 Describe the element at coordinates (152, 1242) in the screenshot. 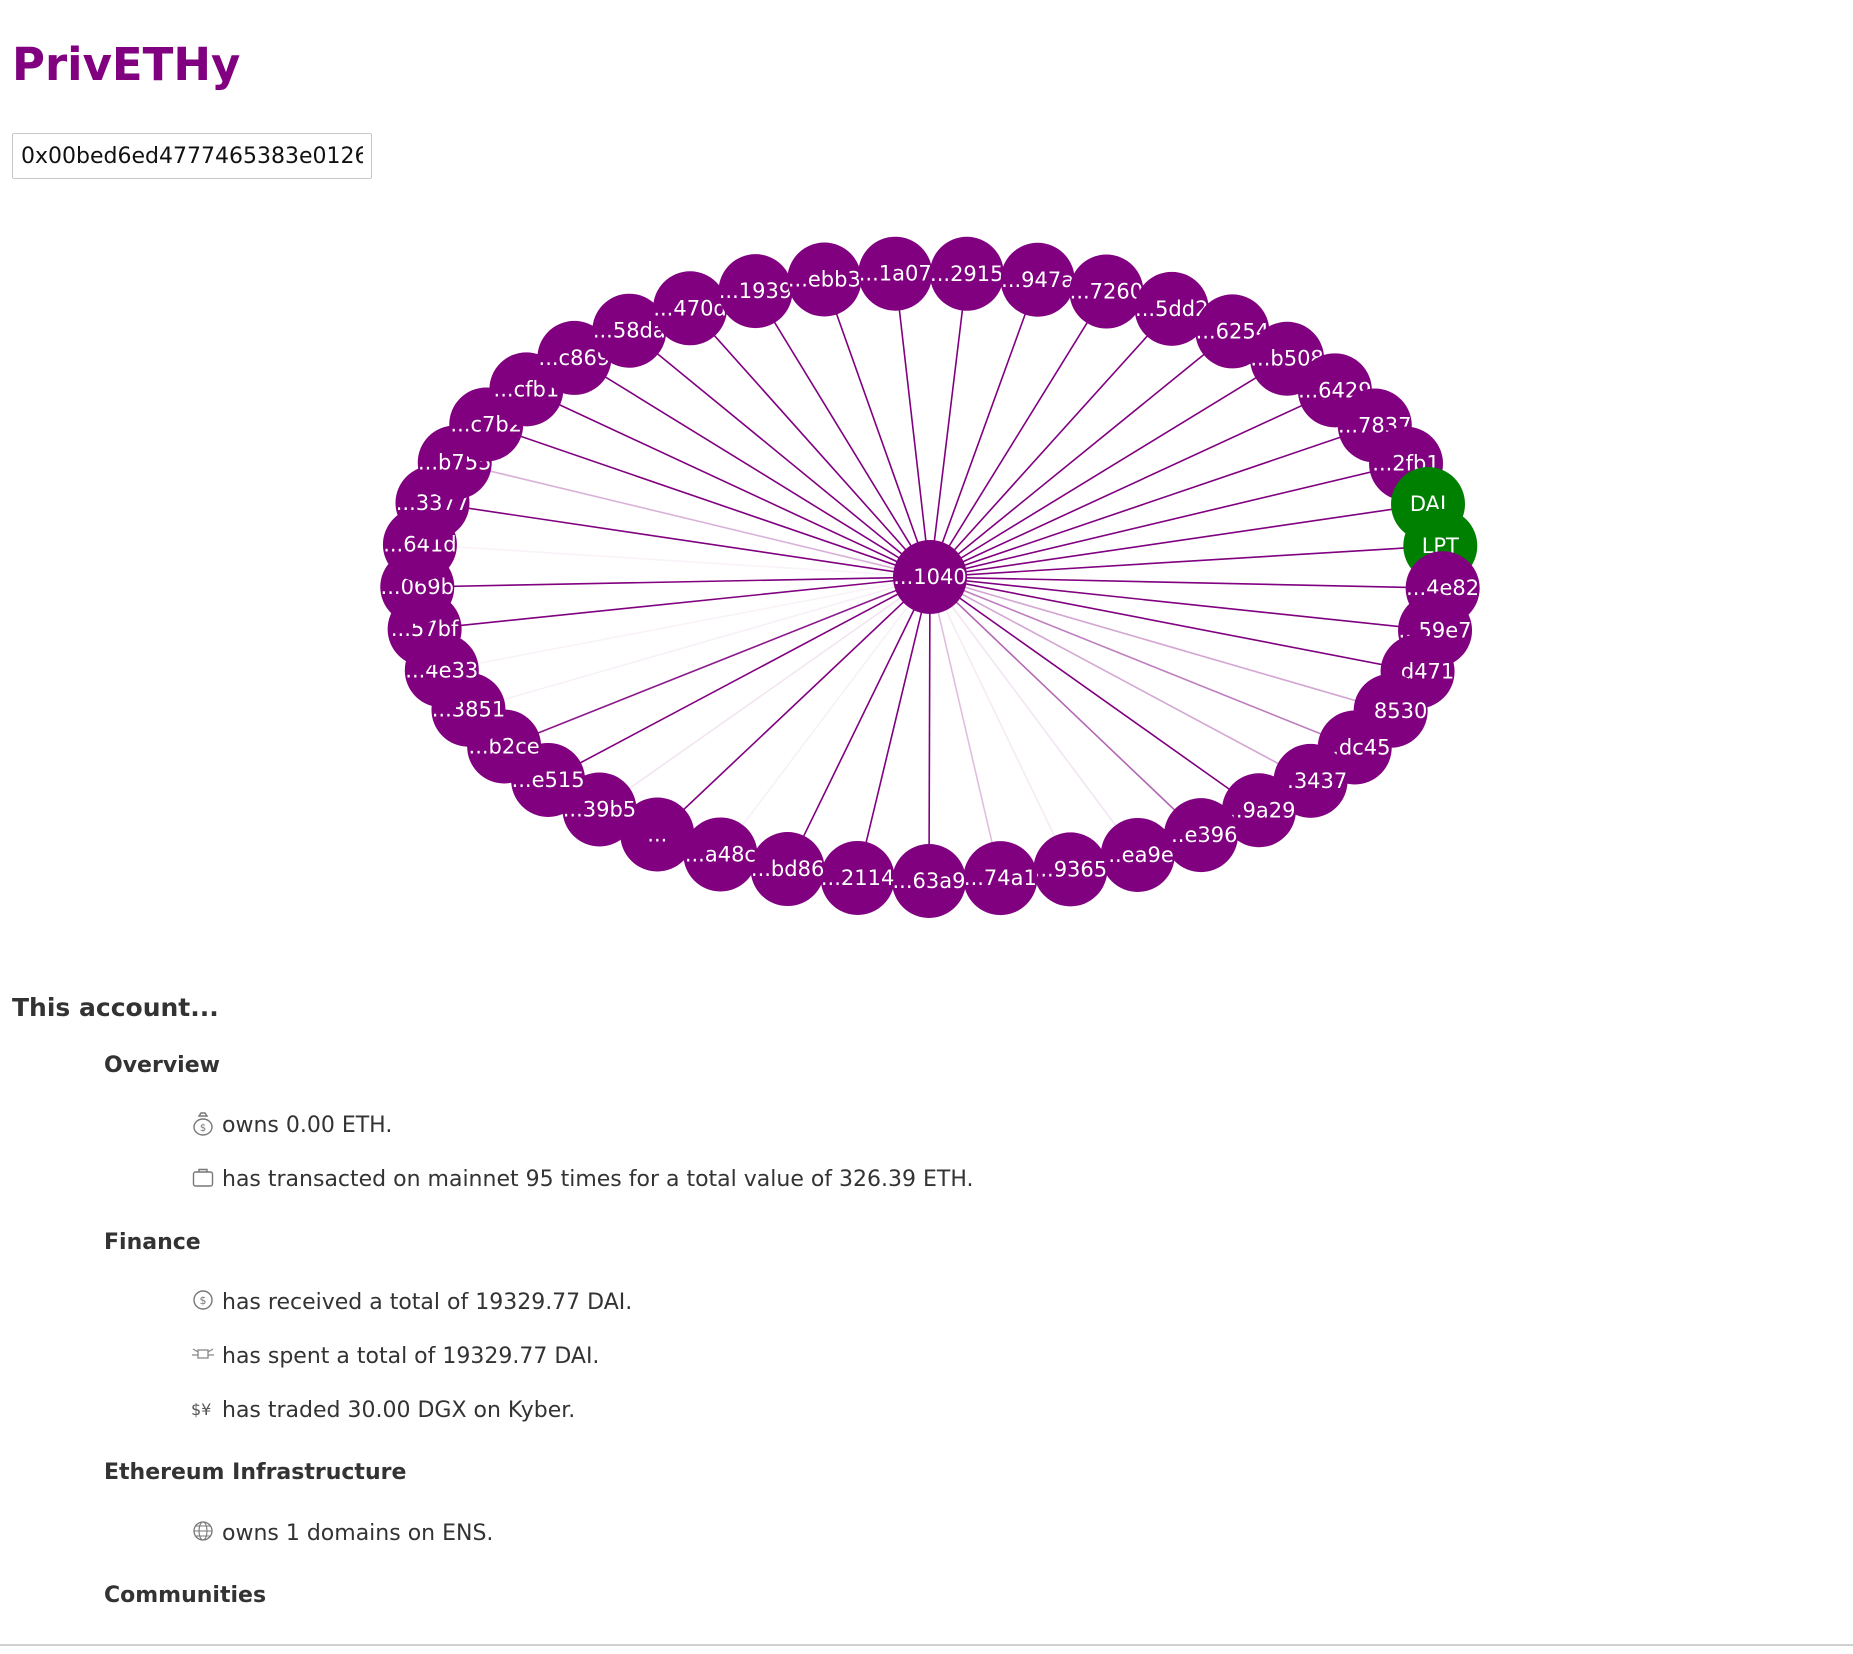

I see `category-finance: Finance` at that location.